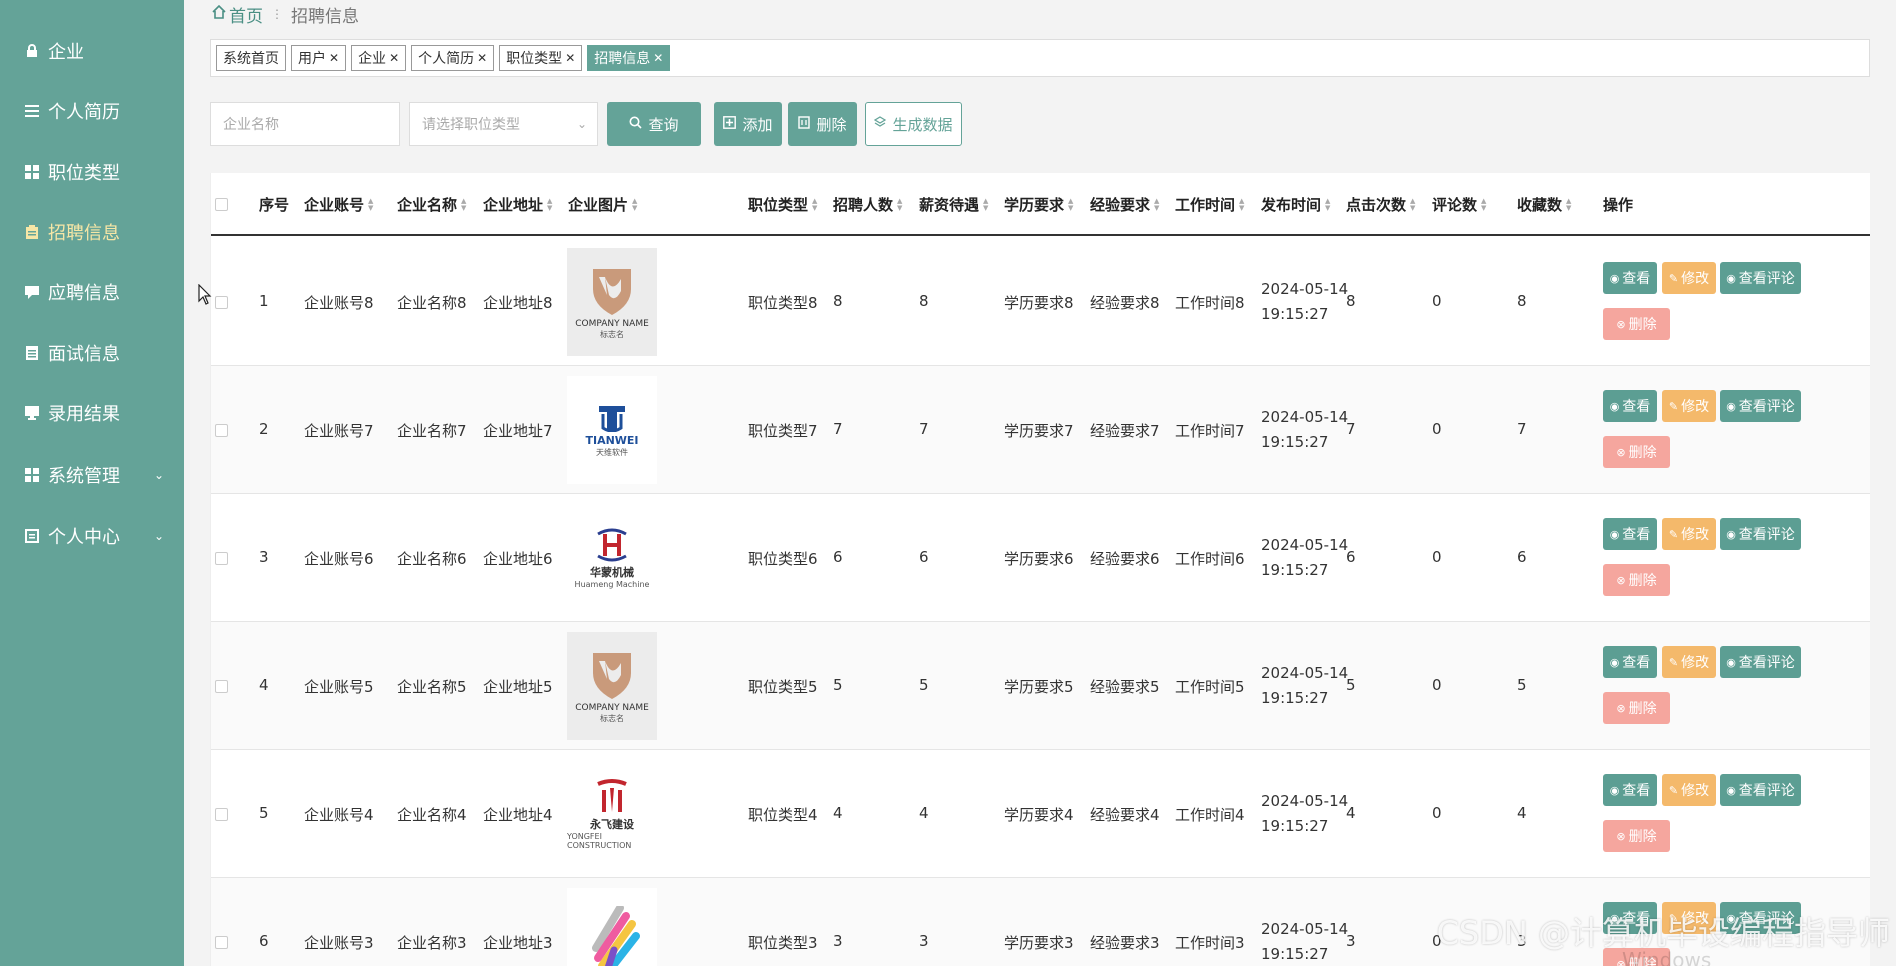 Image resolution: width=1896 pixels, height=966 pixels. What do you see at coordinates (1038, 204) in the screenshot?
I see `header-education: 学历要求 ▲ ▼` at bounding box center [1038, 204].